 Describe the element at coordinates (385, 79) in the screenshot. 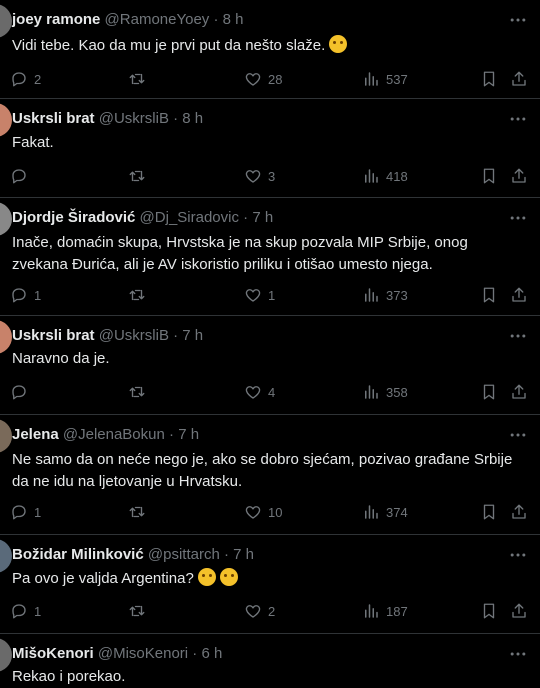

I see `views-button: 537` at that location.